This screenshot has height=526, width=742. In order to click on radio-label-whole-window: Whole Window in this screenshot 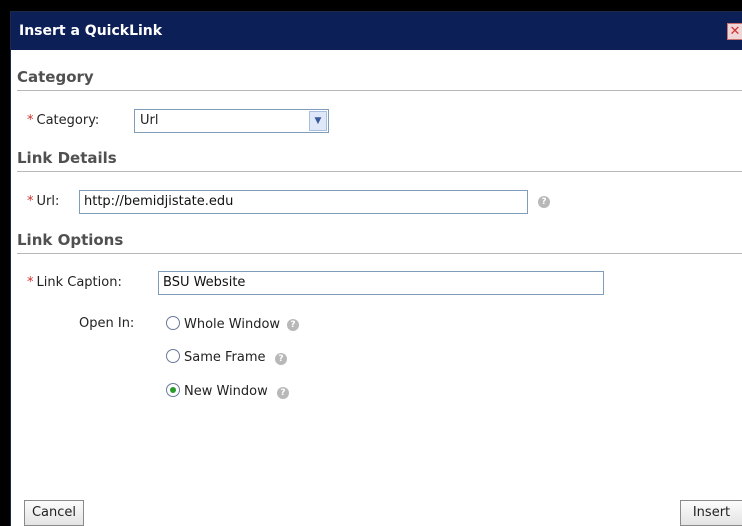, I will do `click(232, 324)`.